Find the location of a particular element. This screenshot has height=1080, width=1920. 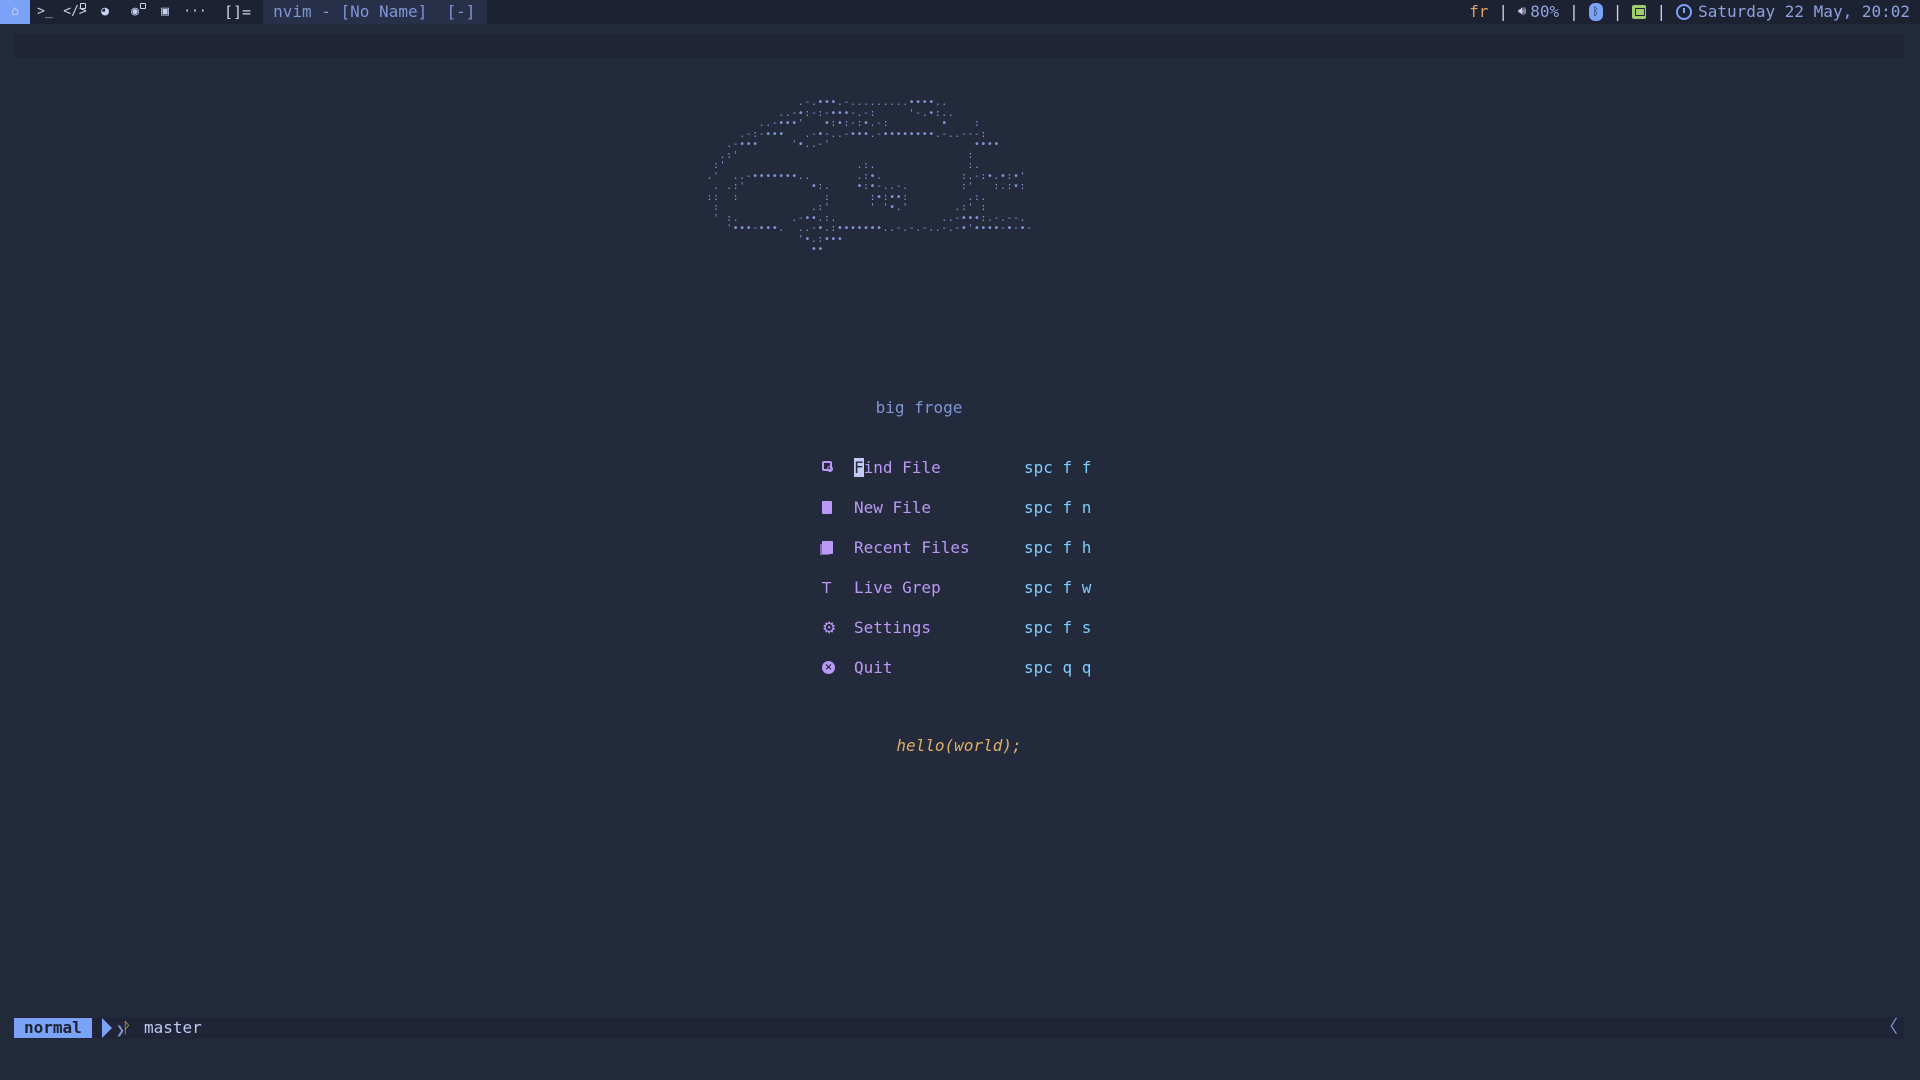

text-grep-icon: T is located at coordinates (827, 588).